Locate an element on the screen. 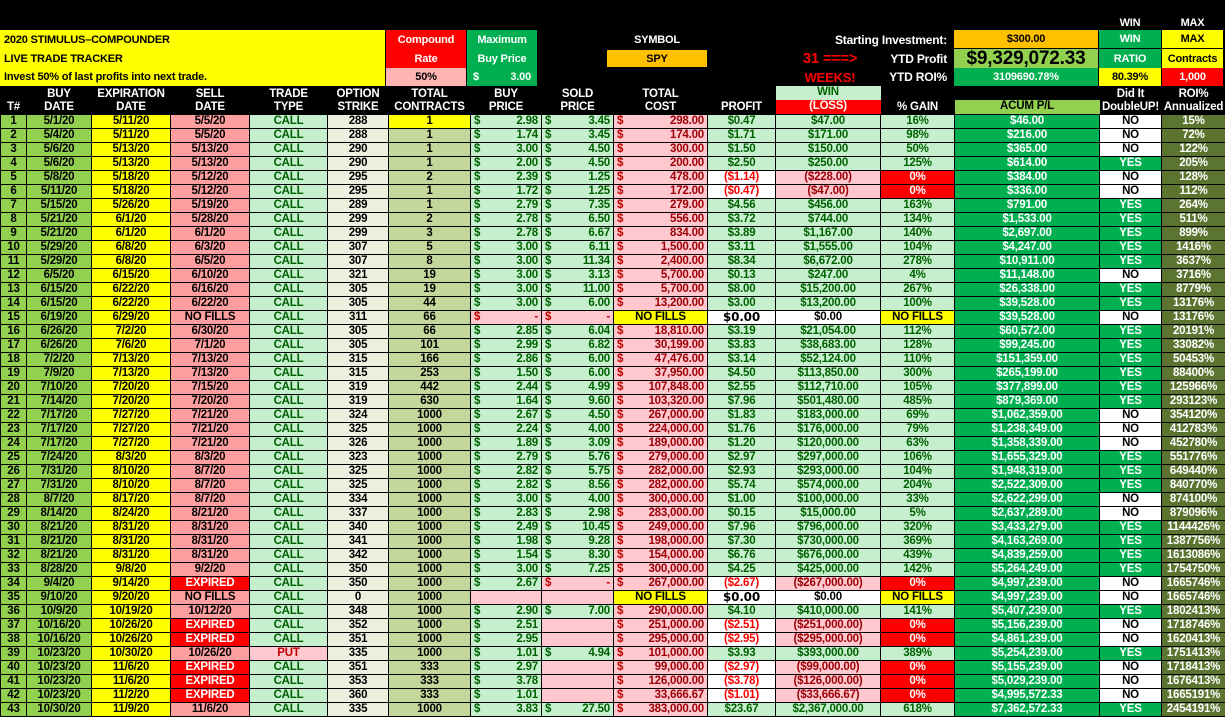  expiration-date-cell: 9/14/20 is located at coordinates (131, 583).